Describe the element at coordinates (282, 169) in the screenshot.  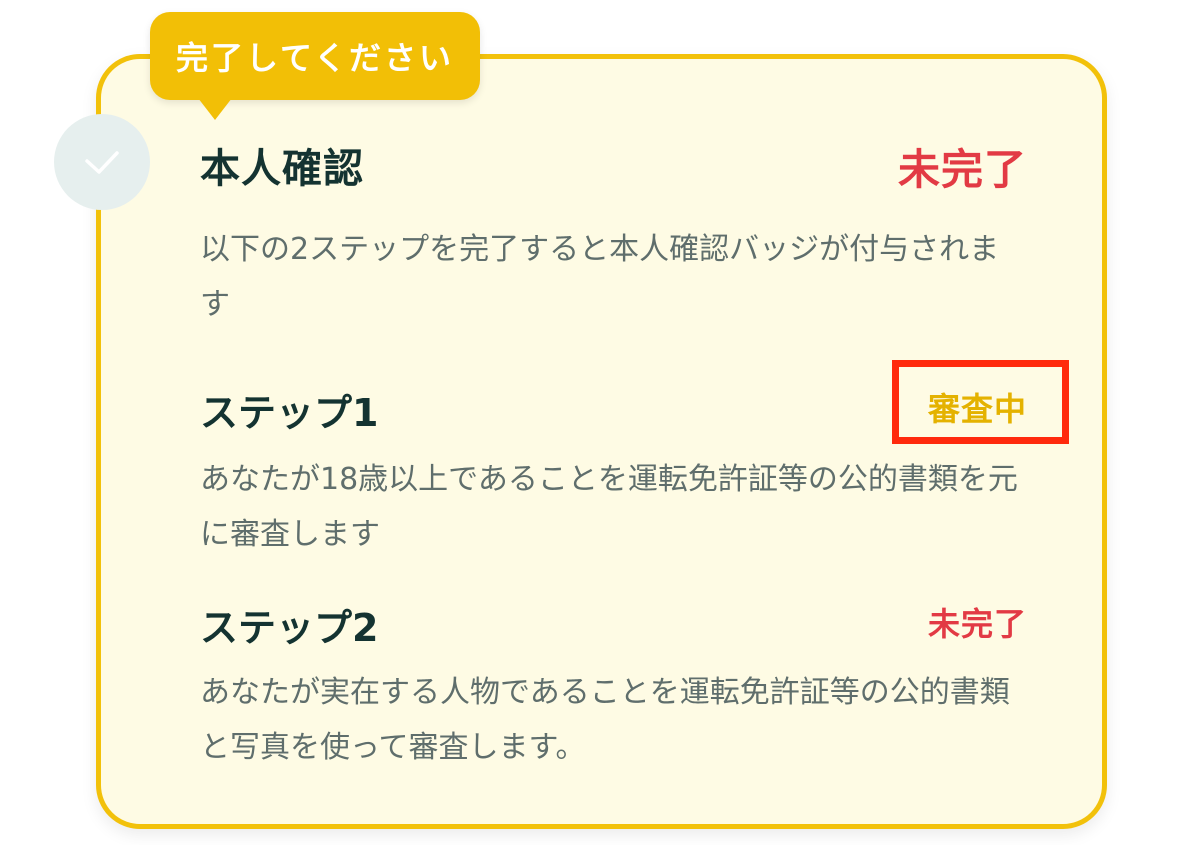
I see `verification-title: 本人確認` at that location.